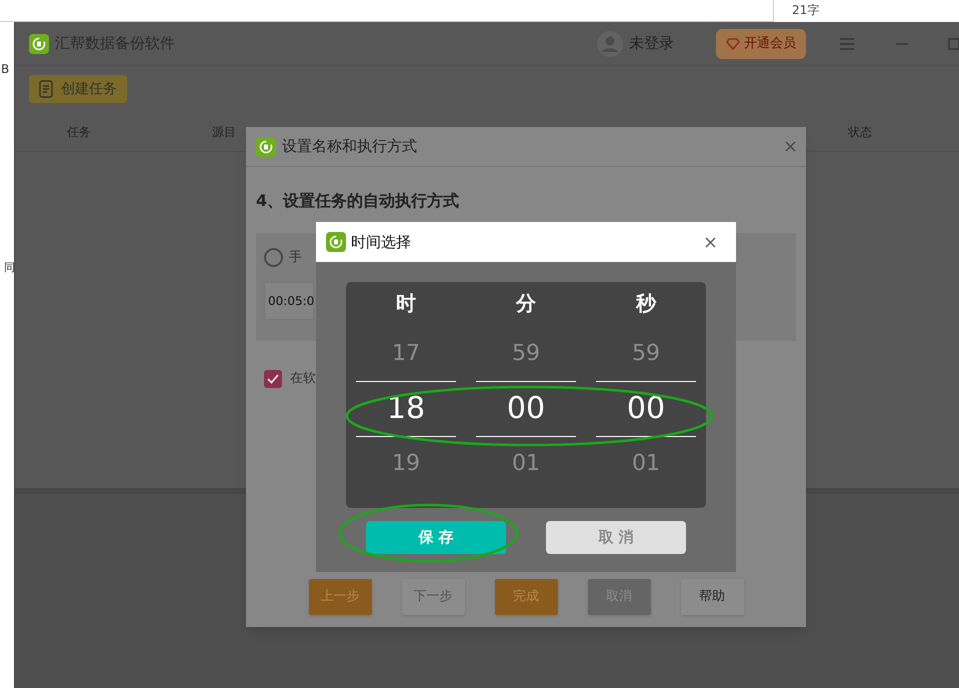 This screenshot has width=959, height=688. I want to click on side-text: 同, so click(9, 268).